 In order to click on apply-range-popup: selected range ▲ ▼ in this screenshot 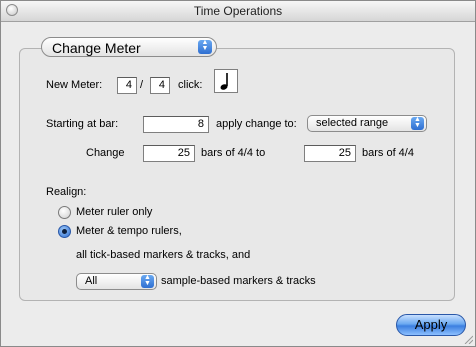, I will do `click(367, 123)`.